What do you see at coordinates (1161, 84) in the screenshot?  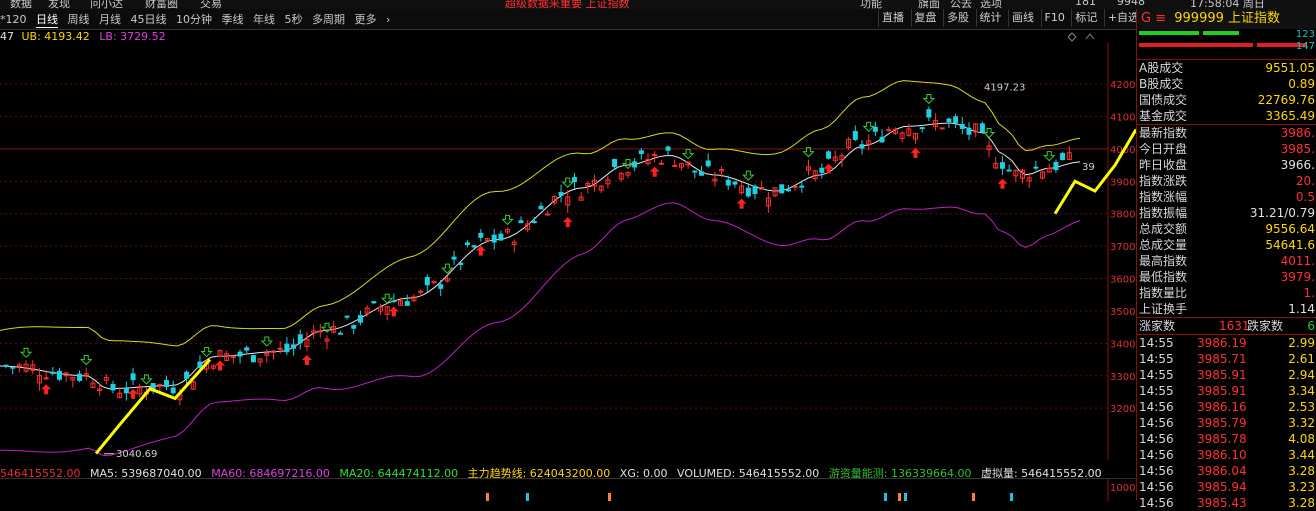 I see `quote-row-label: B股成交` at bounding box center [1161, 84].